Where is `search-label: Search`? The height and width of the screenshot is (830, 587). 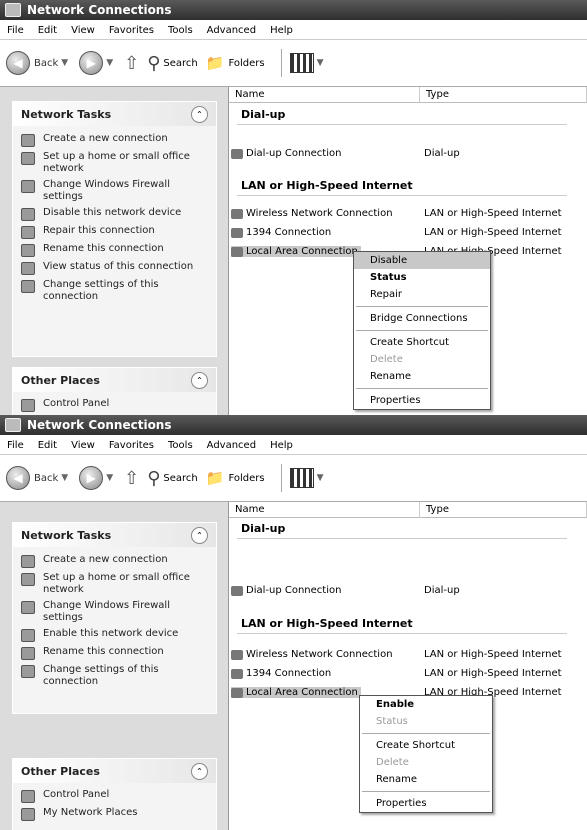
search-label: Search is located at coordinates (180, 478).